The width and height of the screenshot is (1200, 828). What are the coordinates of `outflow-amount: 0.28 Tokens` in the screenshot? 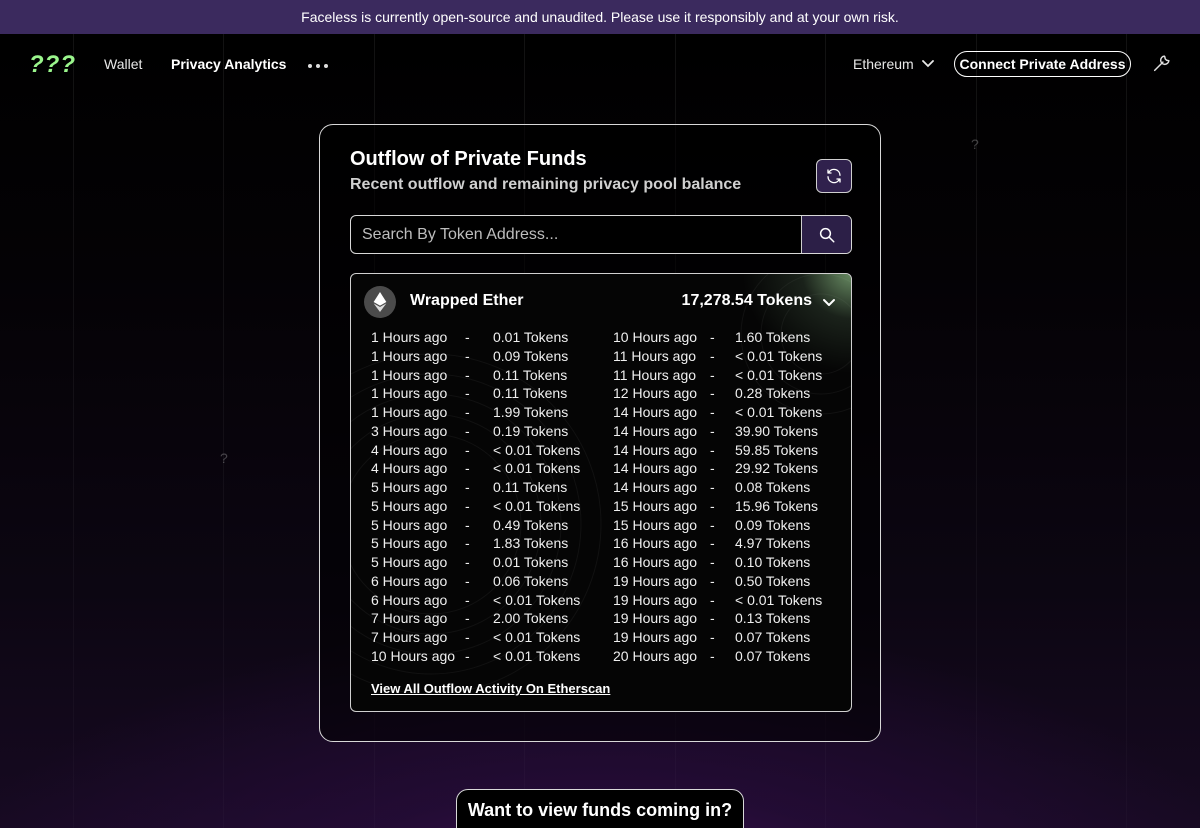 It's located at (773, 393).